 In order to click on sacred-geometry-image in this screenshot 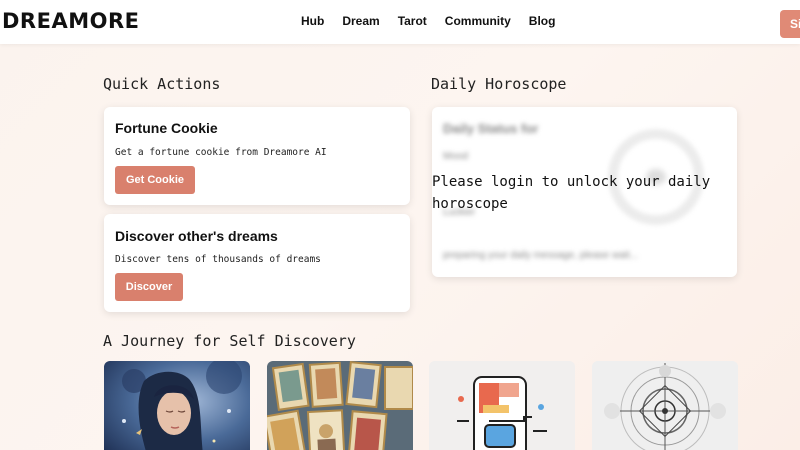, I will do `click(665, 405)`.